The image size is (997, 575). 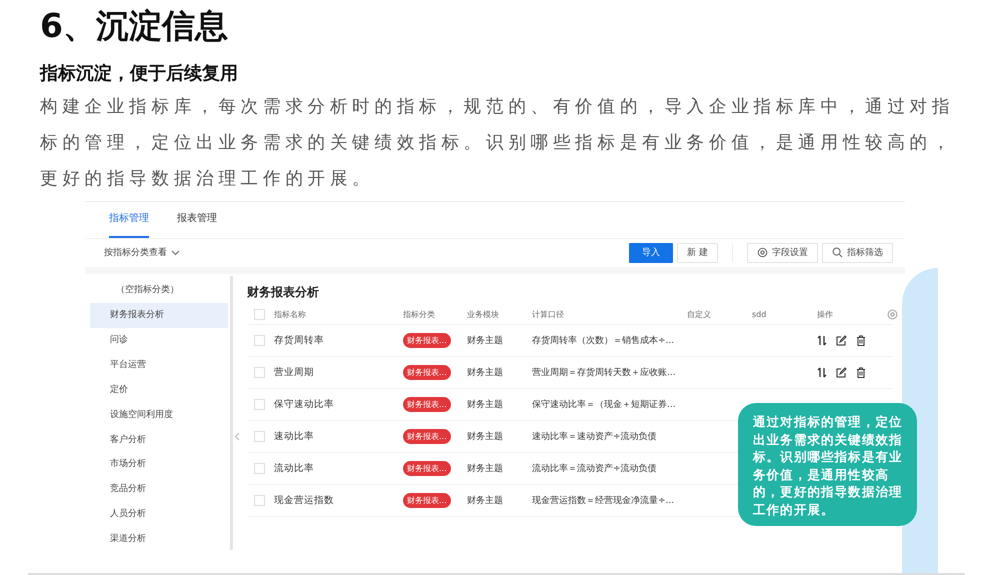 I want to click on column-header: 计算口径, so click(x=548, y=314).